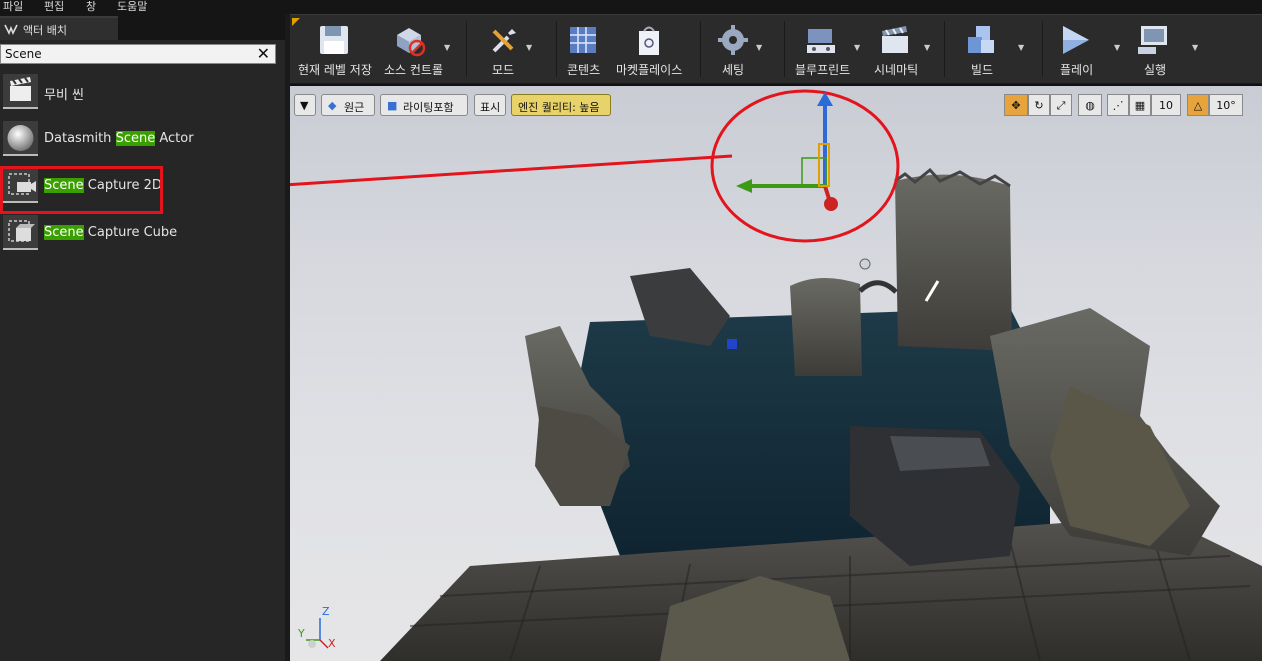  Describe the element at coordinates (504, 41) in the screenshot. I see `tools-icon` at that location.